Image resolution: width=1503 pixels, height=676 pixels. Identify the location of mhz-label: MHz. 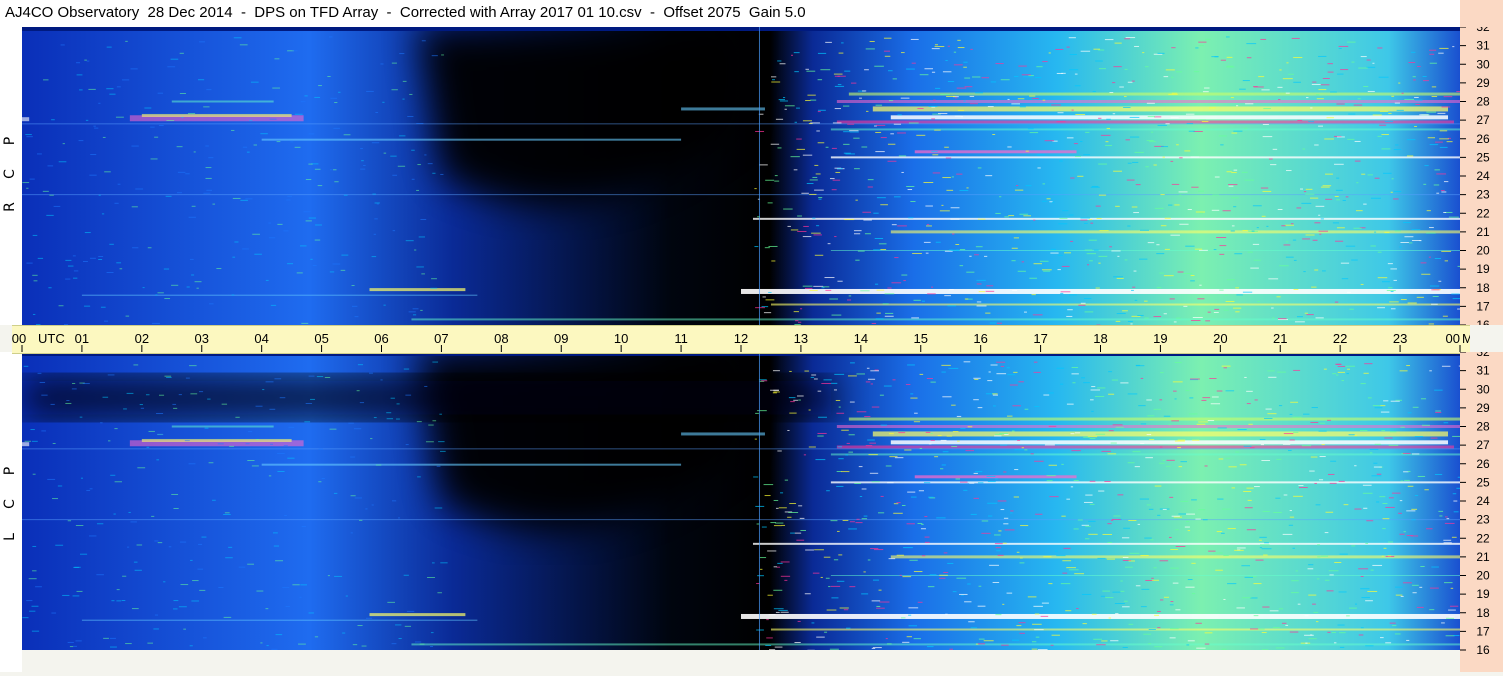
(1466, 338).